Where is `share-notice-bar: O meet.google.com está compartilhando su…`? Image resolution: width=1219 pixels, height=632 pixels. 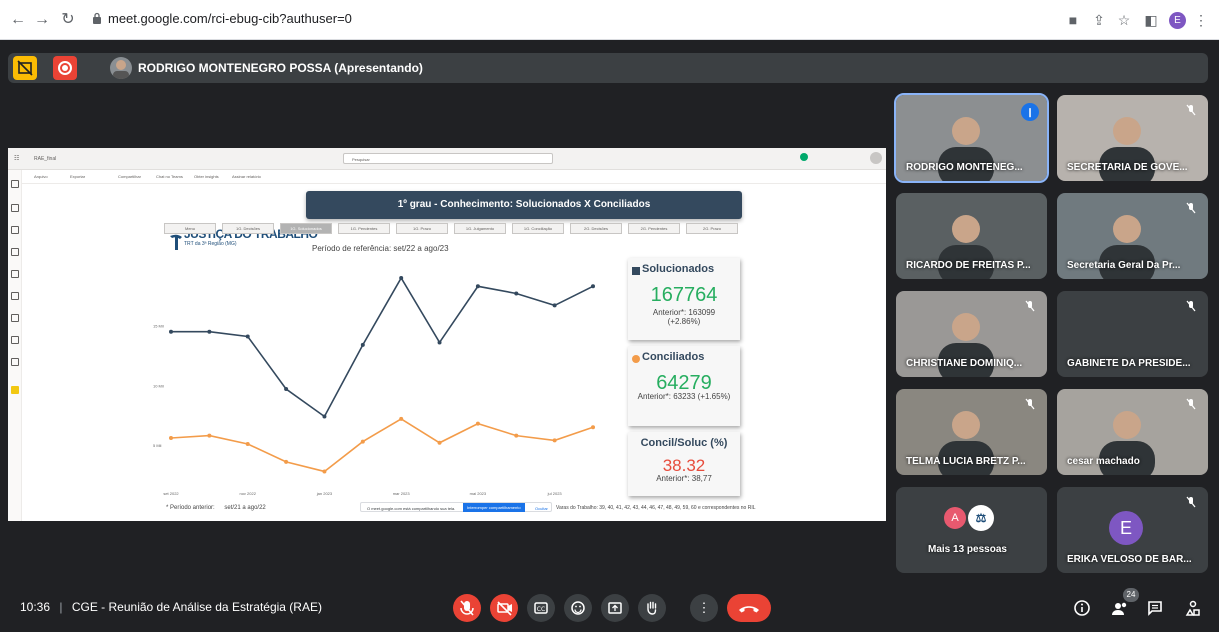 share-notice-bar: O meet.google.com está compartilhando su… is located at coordinates (456, 507).